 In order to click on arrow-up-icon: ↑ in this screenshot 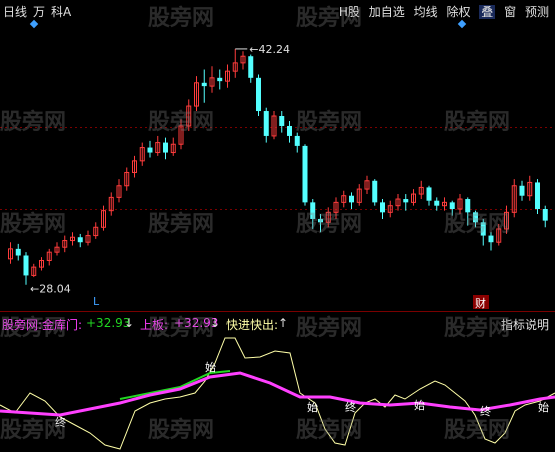, I will do `click(283, 323)`.